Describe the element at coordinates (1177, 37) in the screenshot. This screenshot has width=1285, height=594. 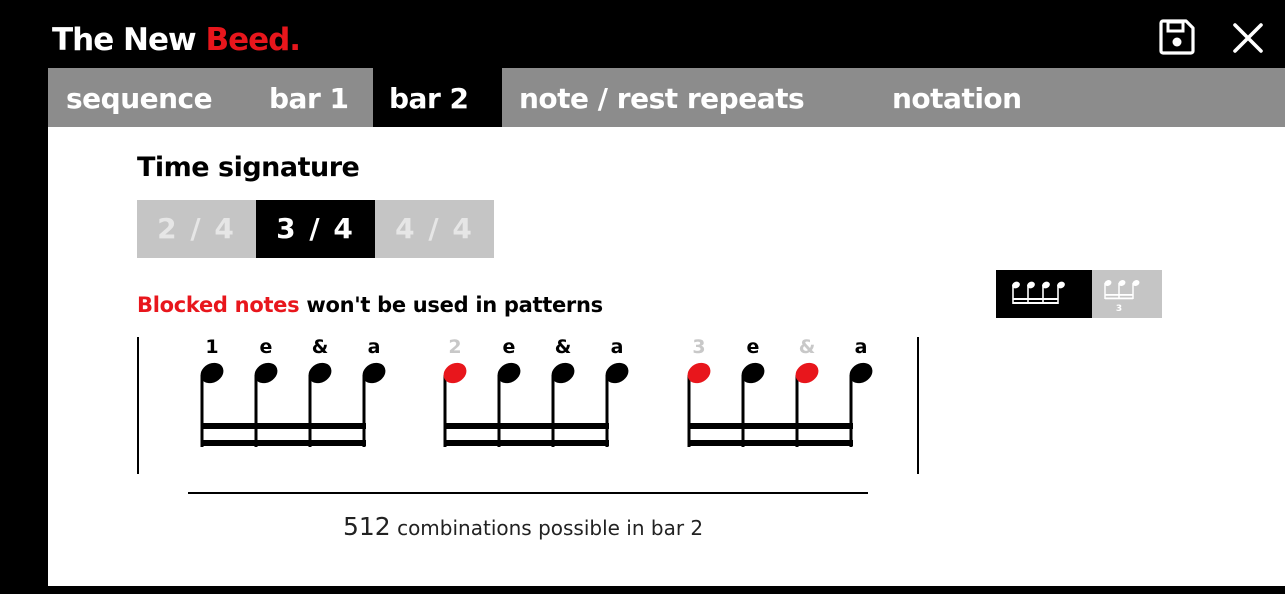
I see `floppy-disk-icon` at that location.